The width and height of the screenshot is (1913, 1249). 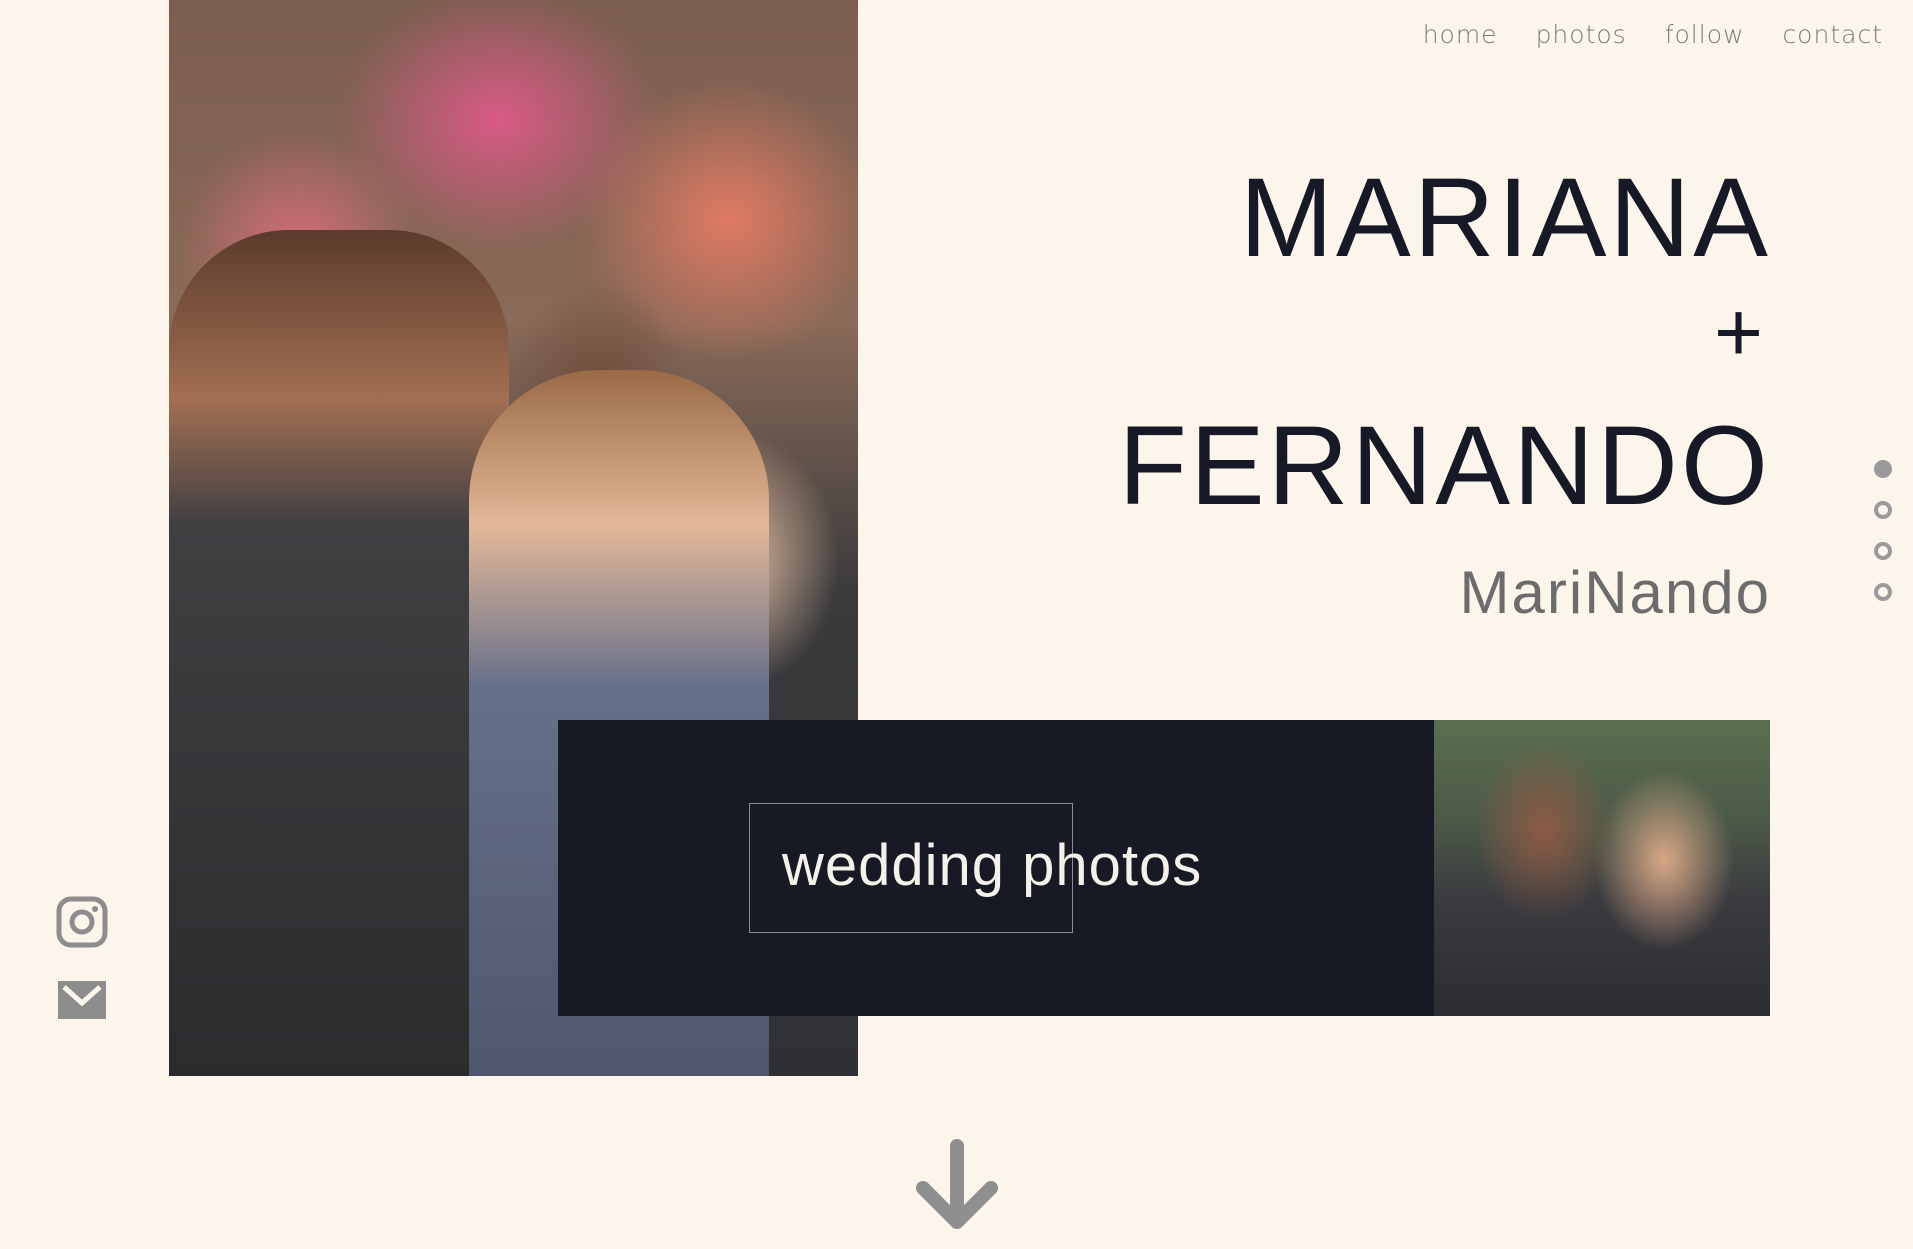 What do you see at coordinates (992, 865) in the screenshot?
I see `wedding-photos-link: wedding photos` at bounding box center [992, 865].